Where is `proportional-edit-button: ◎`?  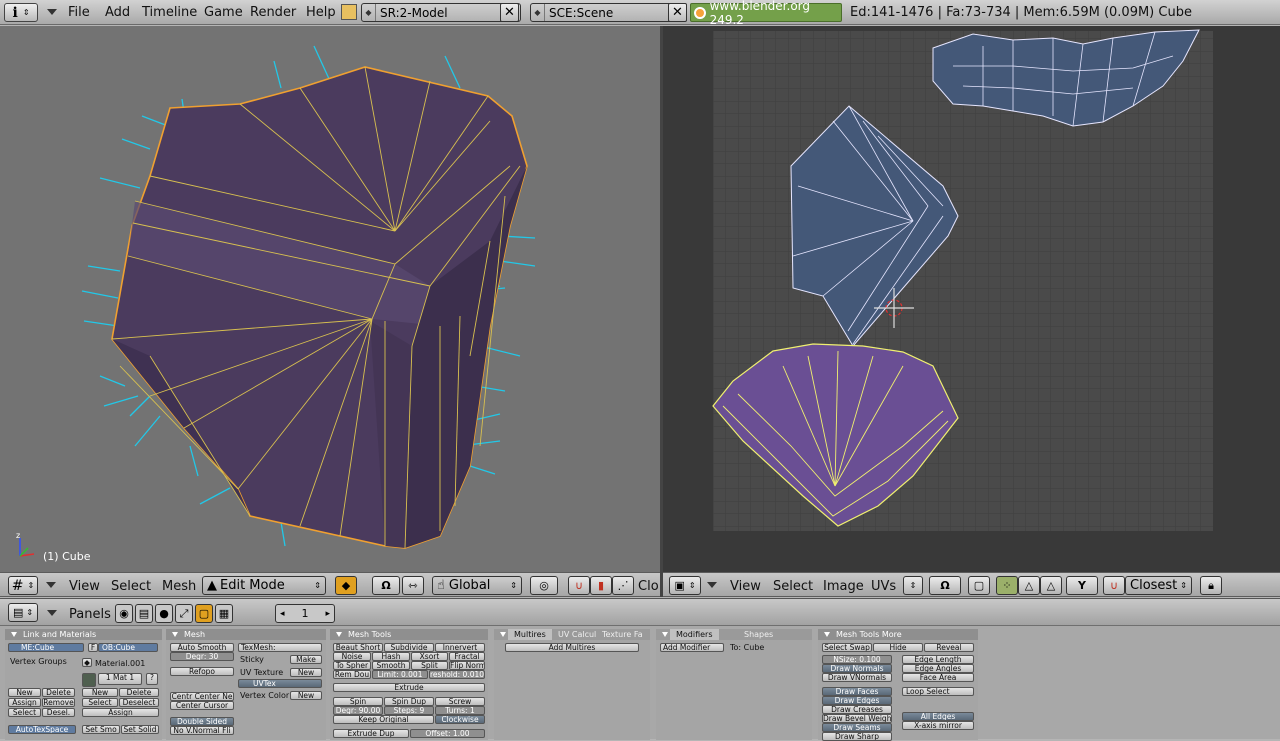 proportional-edit-button: ◎ is located at coordinates (544, 585).